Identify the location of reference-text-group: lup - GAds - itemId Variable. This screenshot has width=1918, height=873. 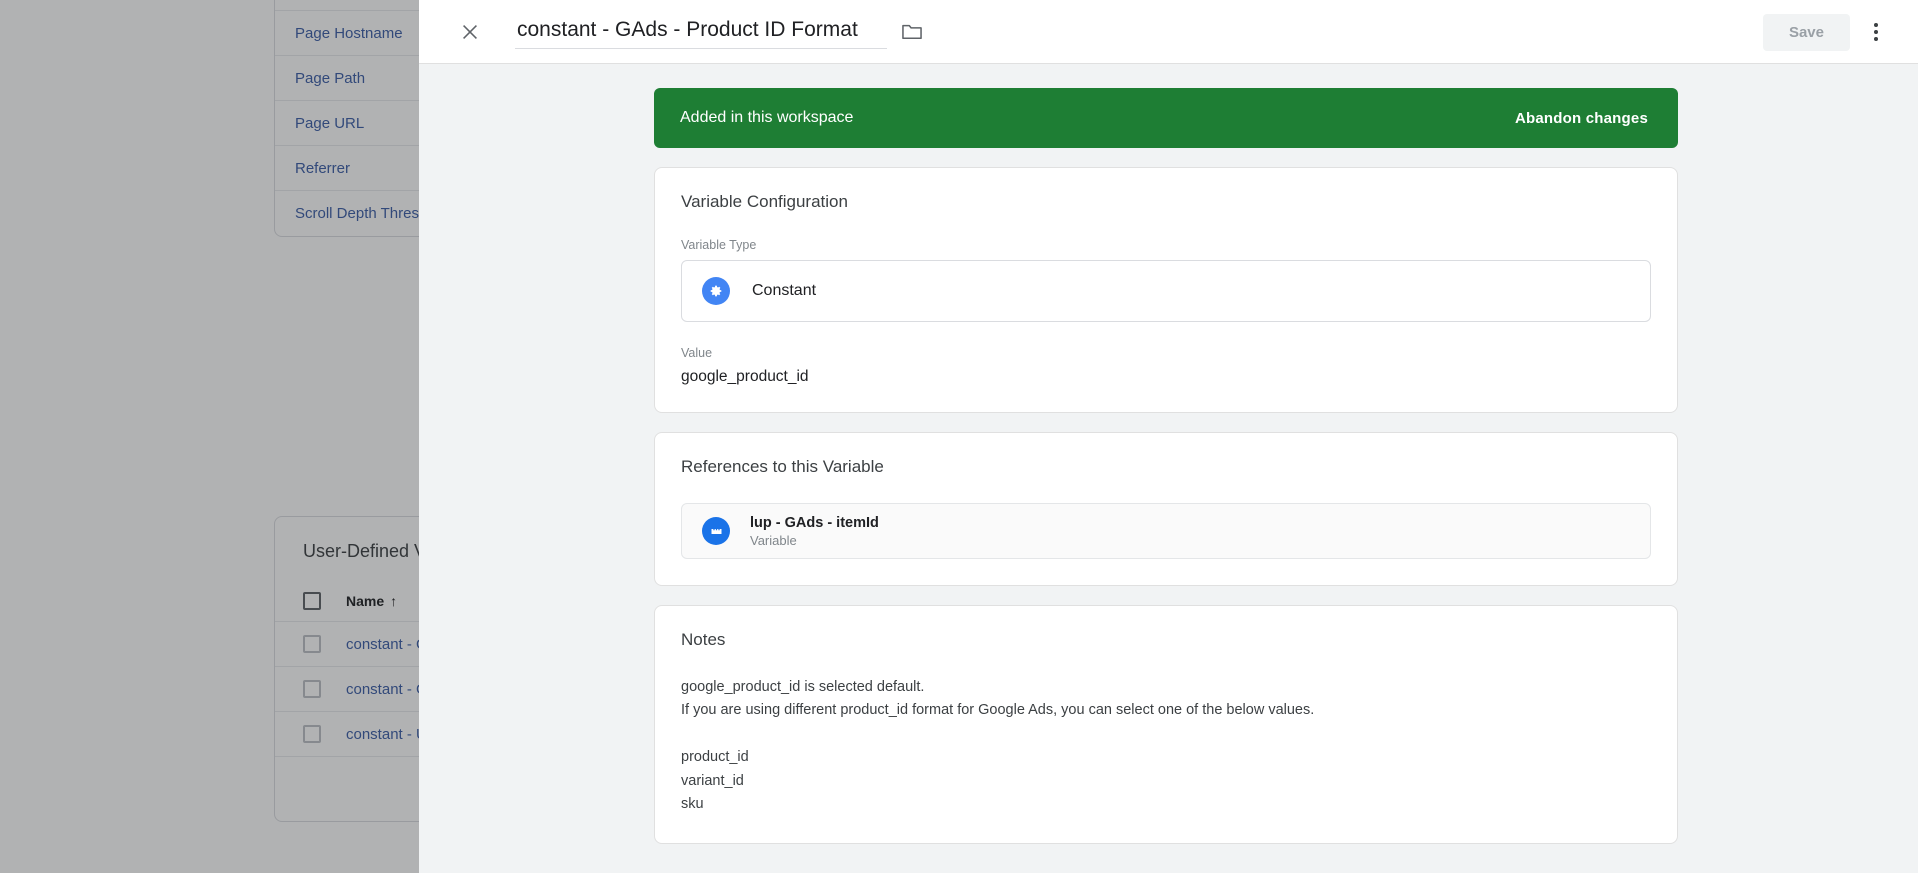
(814, 531).